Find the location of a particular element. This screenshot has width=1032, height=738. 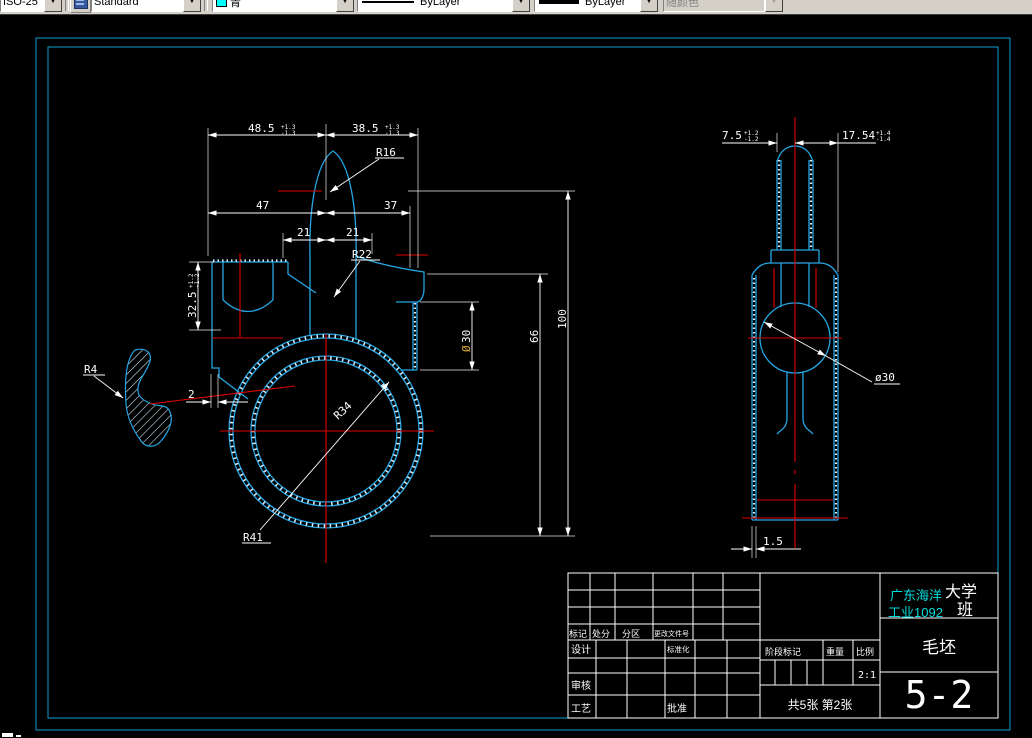

label-count: 处分 is located at coordinates (601, 633).